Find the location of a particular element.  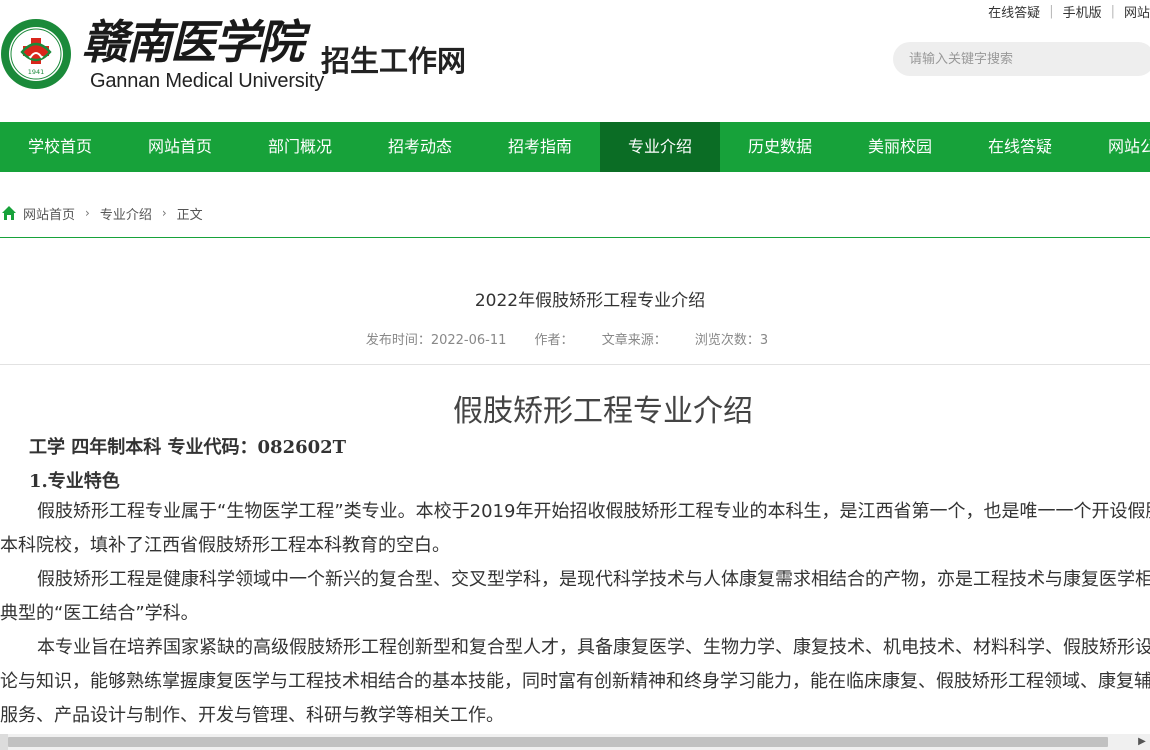

nav-item-admission-news: 招考动态 is located at coordinates (420, 147).